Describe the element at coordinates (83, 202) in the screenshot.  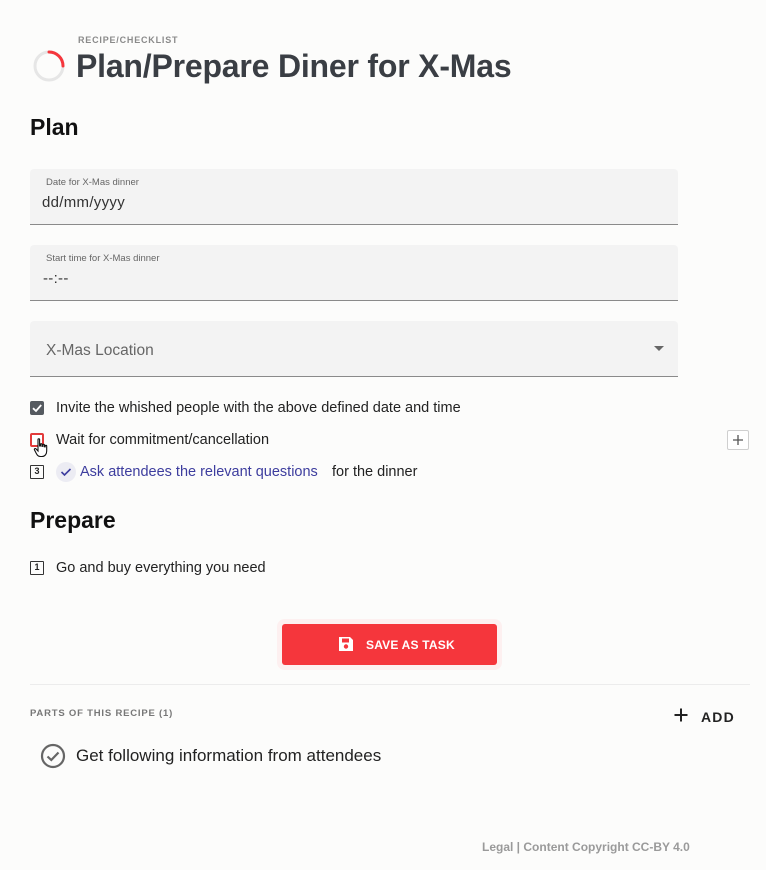
I see `date-input: dd/mm/yyyy` at that location.